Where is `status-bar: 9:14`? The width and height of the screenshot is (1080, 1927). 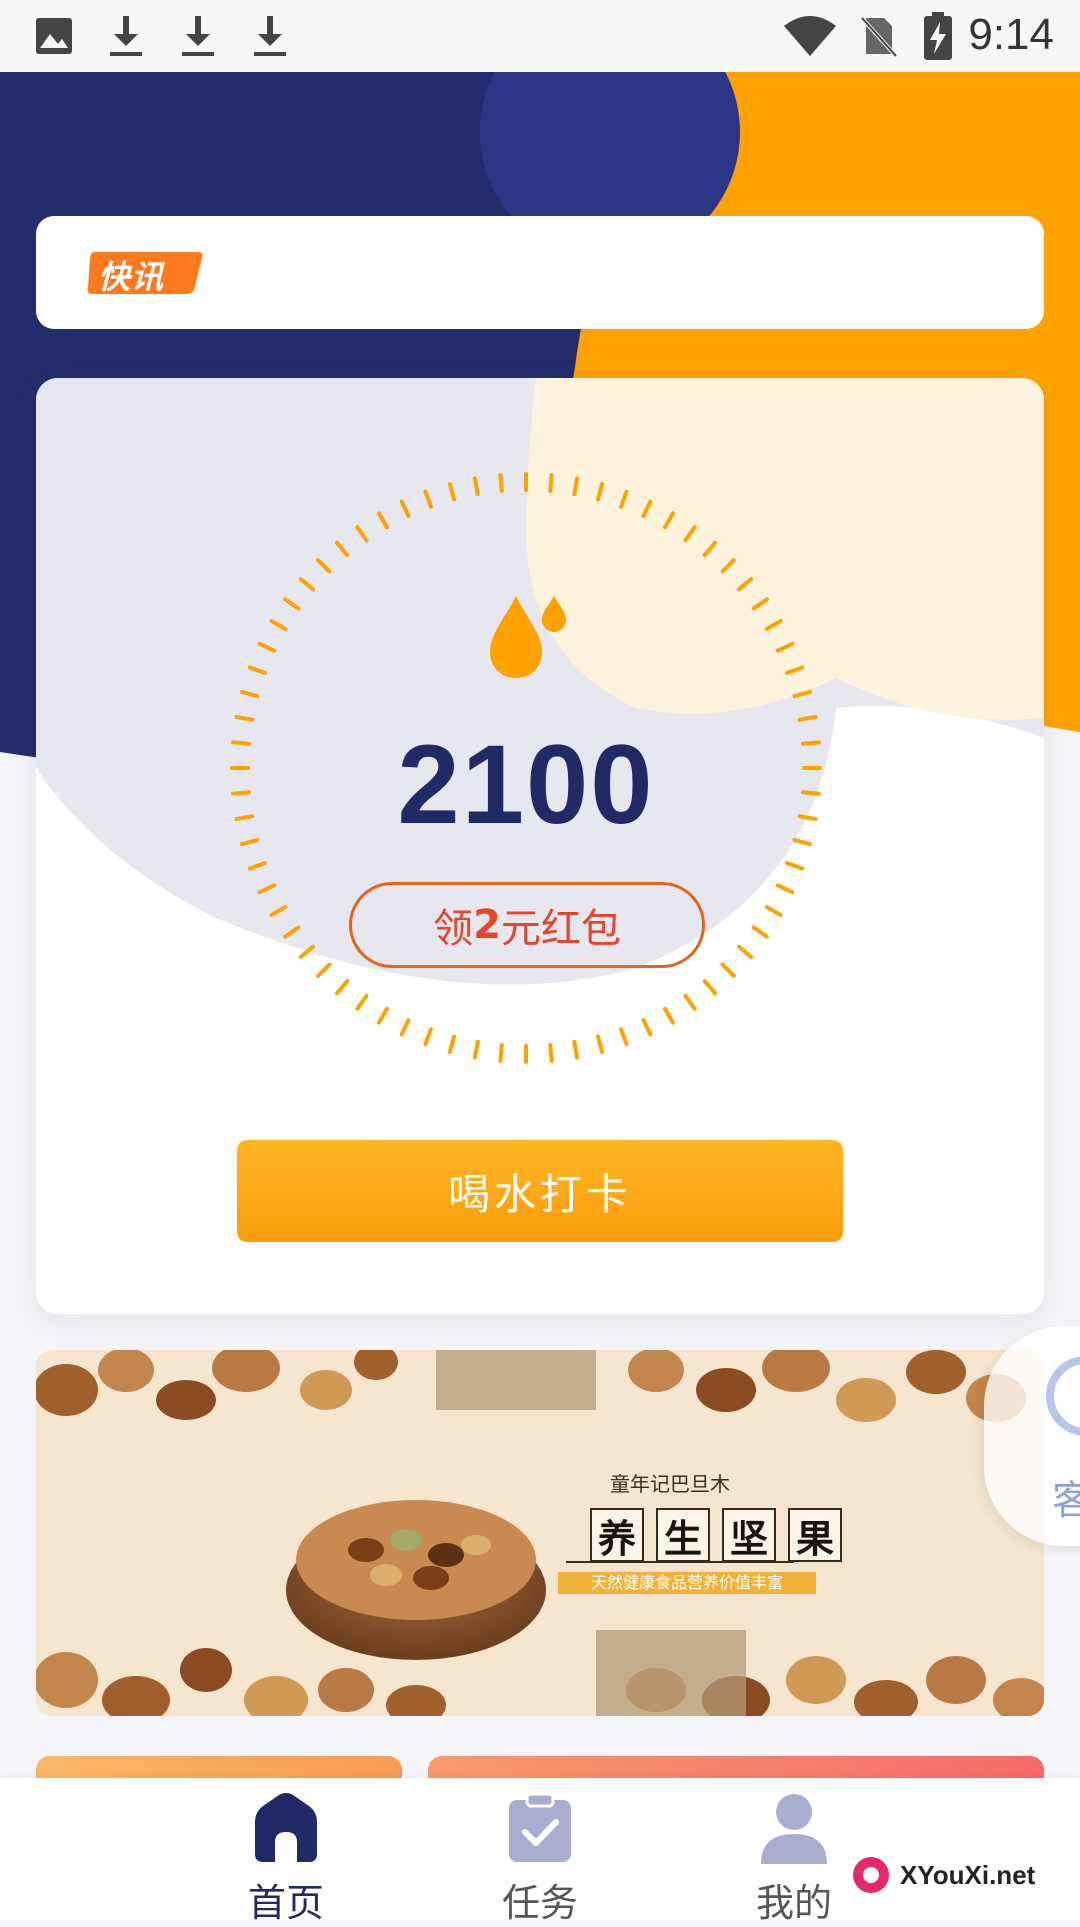 status-bar: 9:14 is located at coordinates (540, 36).